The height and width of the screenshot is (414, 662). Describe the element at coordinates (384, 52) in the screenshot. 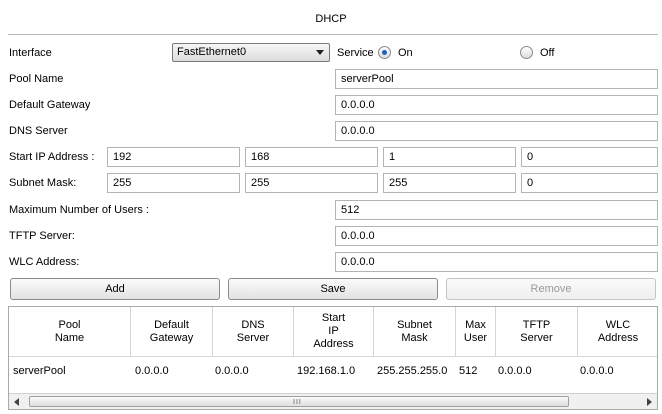

I see `service-on-radio` at that location.